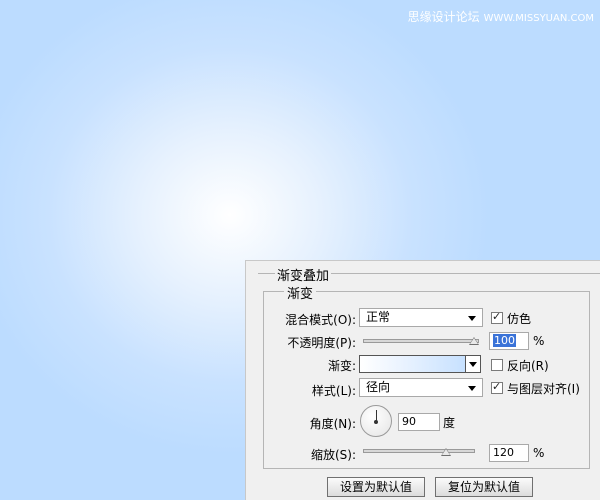  I want to click on style-select: 径向, so click(421, 387).